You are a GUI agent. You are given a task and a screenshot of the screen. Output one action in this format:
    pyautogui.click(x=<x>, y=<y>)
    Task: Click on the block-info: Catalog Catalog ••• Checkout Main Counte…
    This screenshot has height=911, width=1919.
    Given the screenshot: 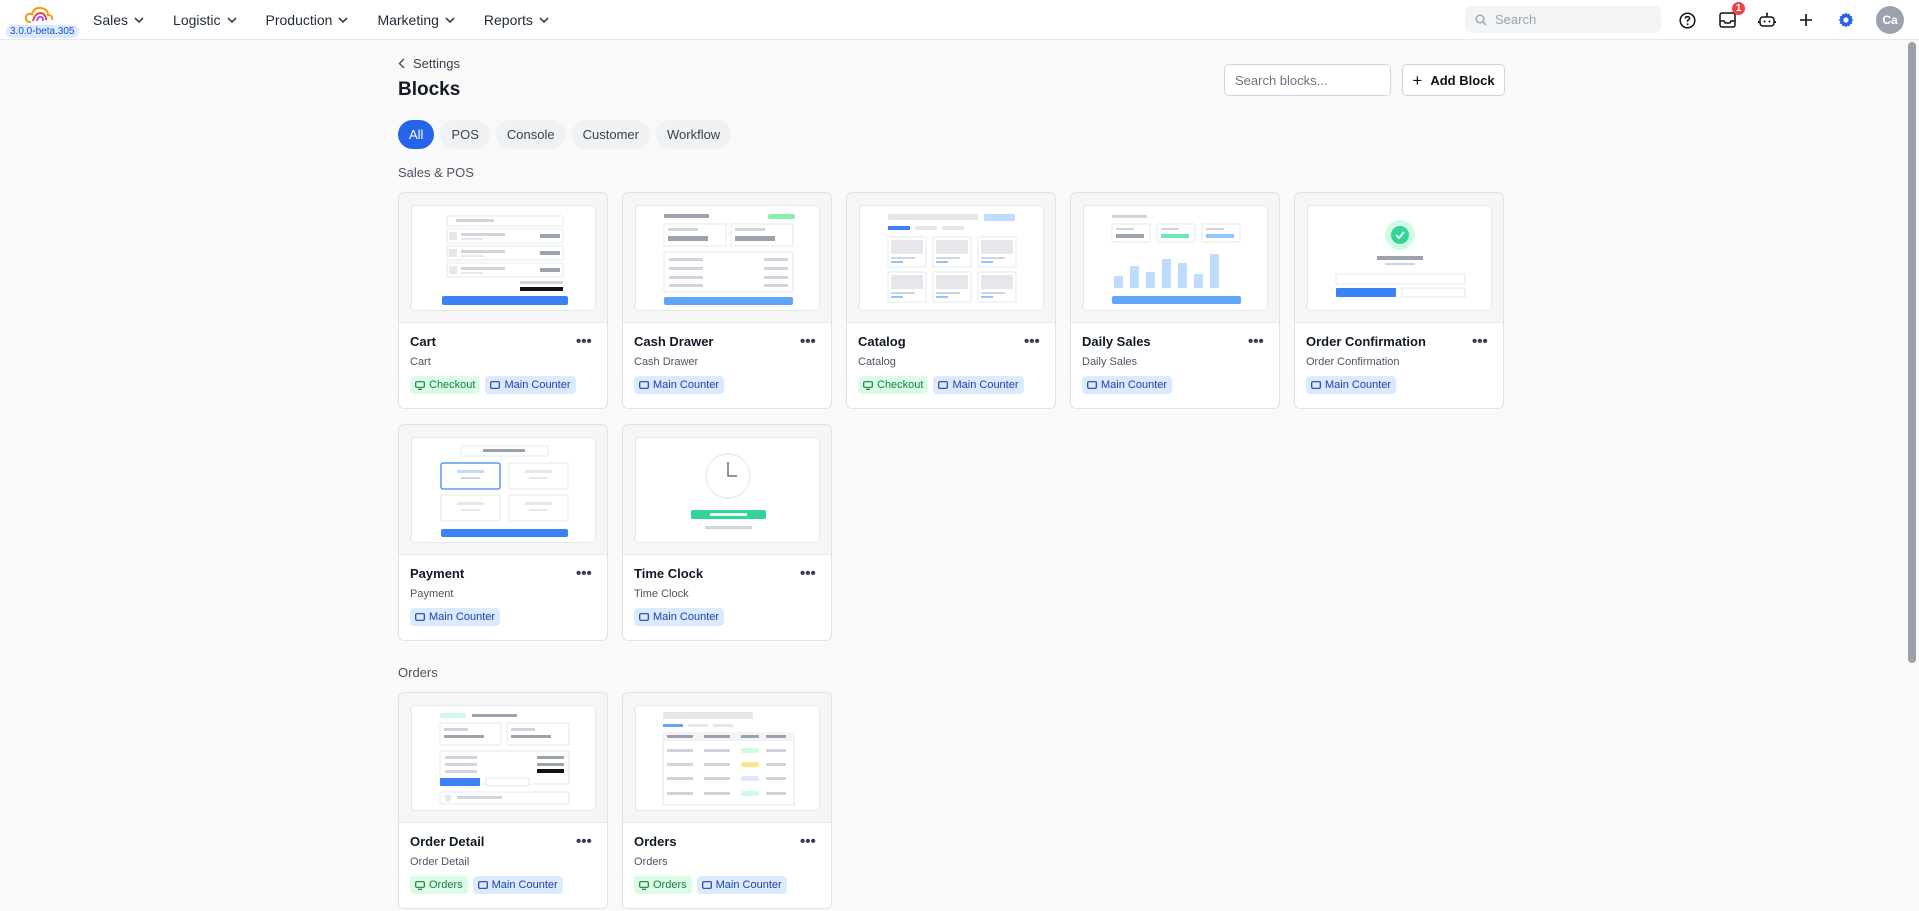 What is the action you would take?
    pyautogui.click(x=951, y=365)
    